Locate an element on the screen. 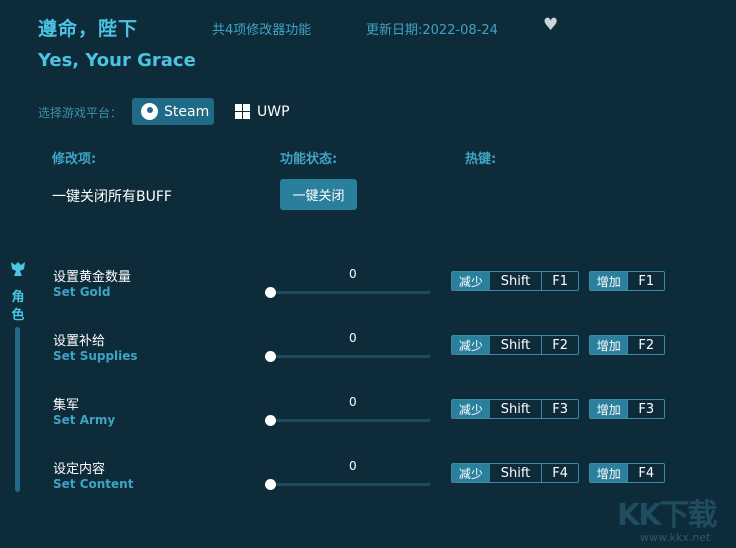 This screenshot has height=548, width=736. windows-icon is located at coordinates (242, 111).